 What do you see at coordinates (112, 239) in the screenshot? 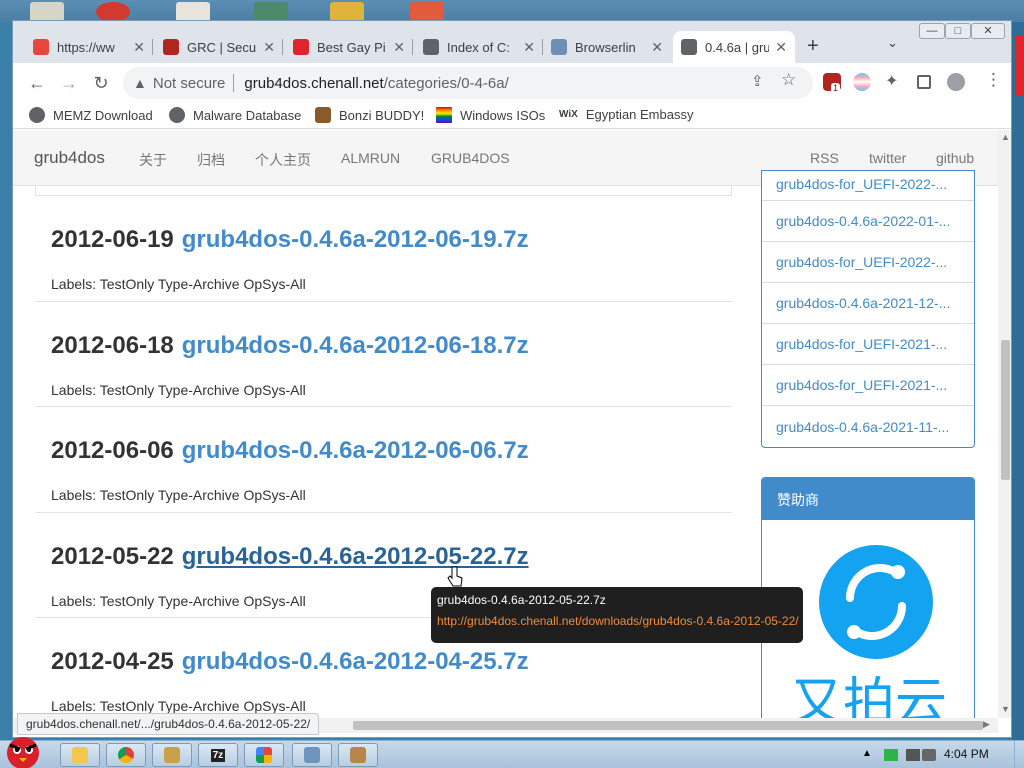
I see `post-date: 2012-06-19` at bounding box center [112, 239].